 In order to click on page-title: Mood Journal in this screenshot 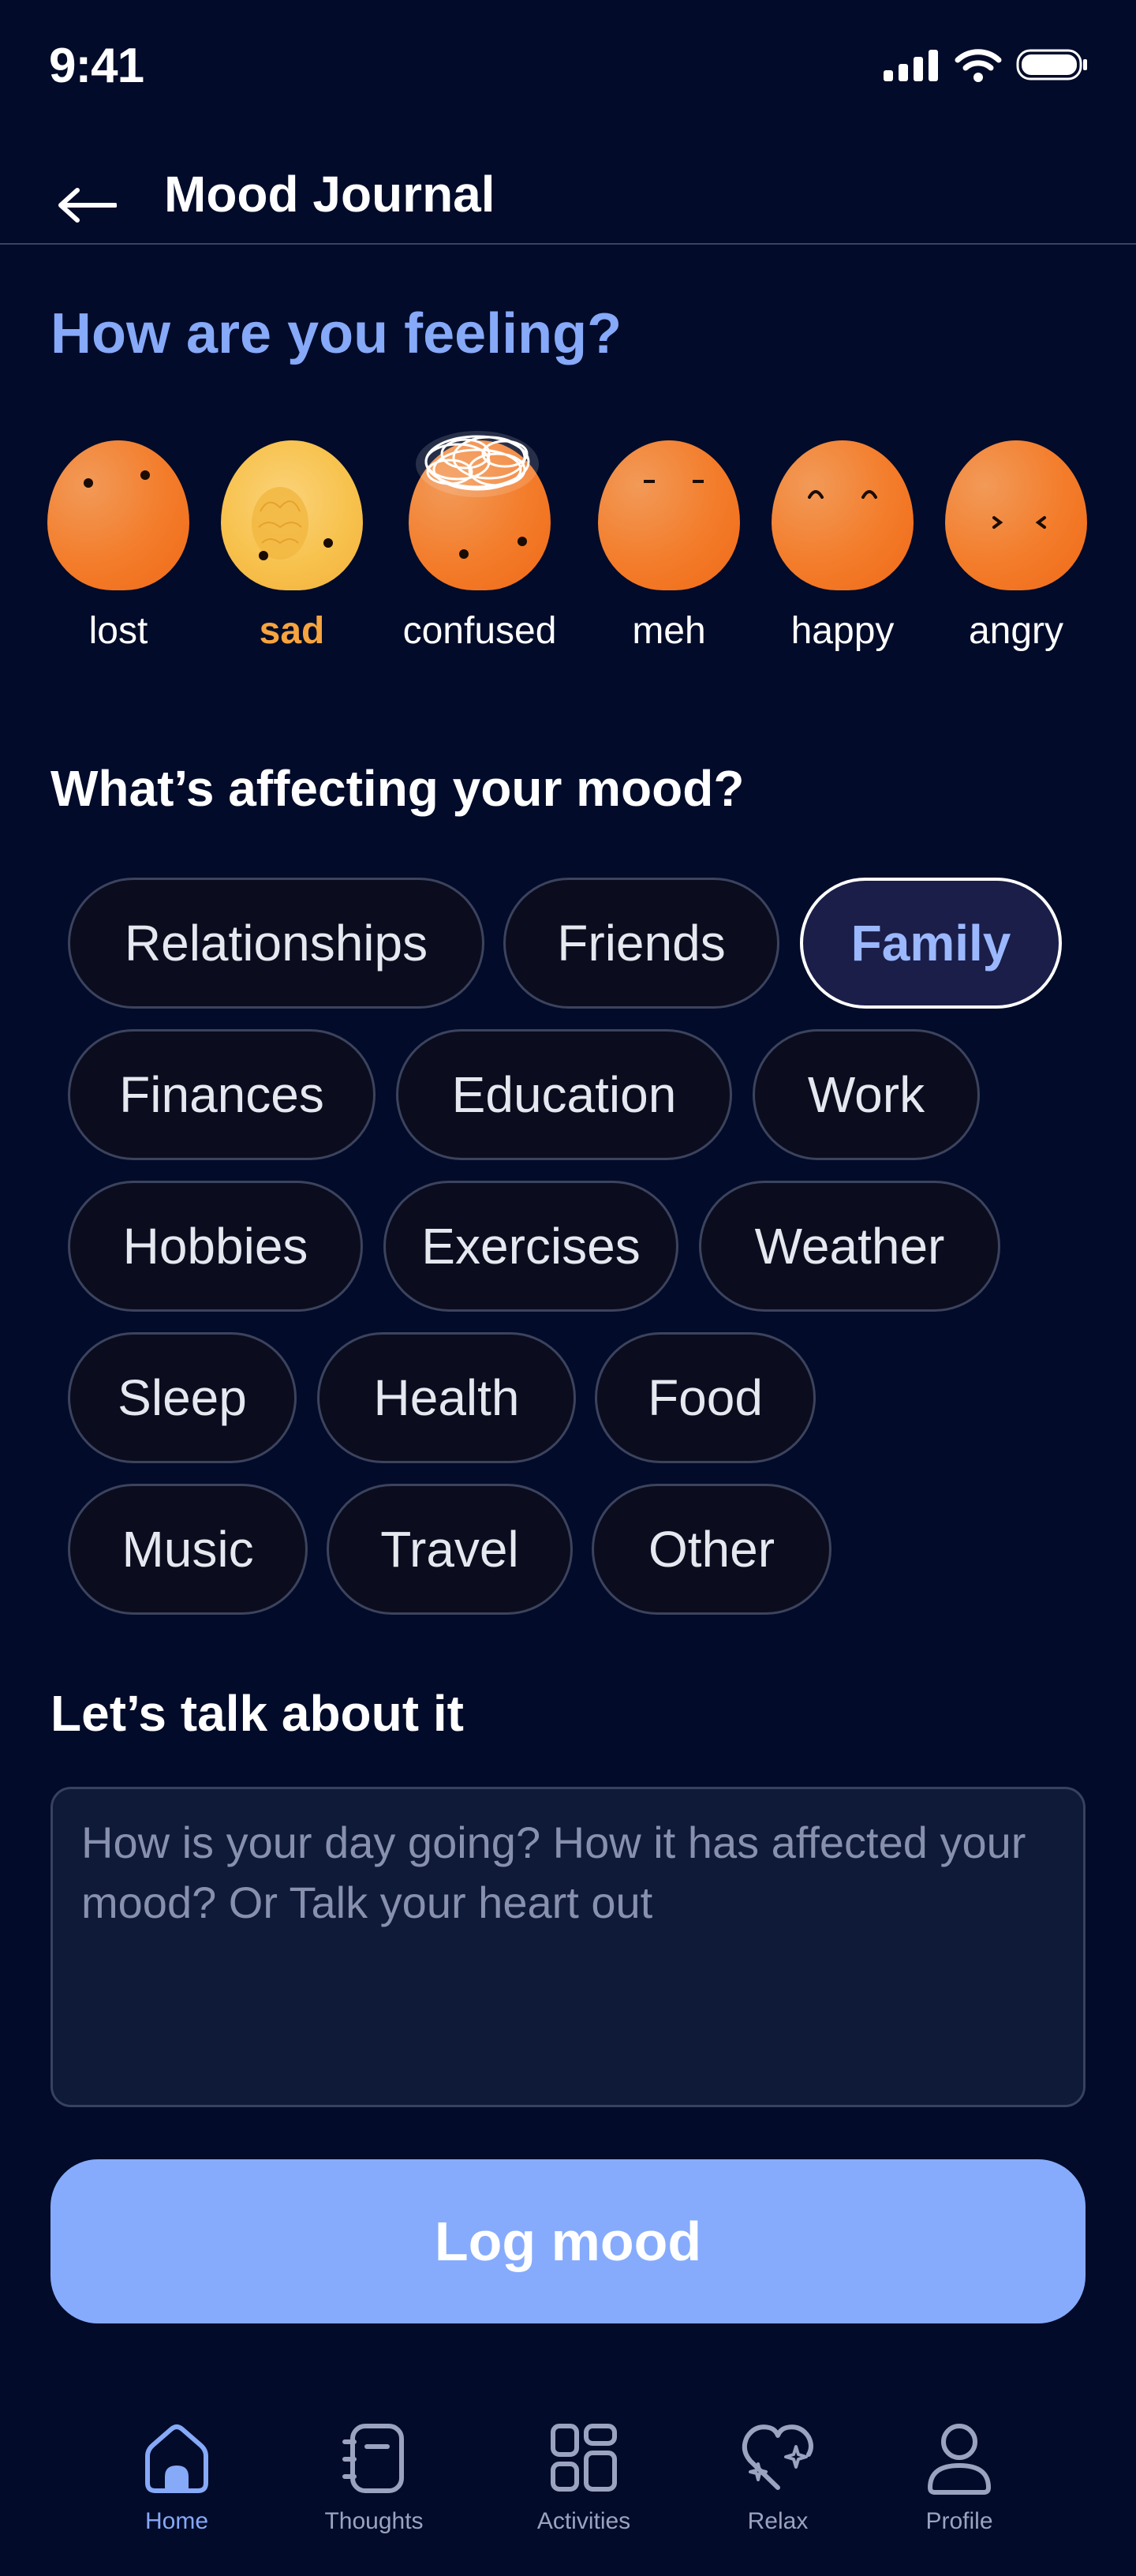, I will do `click(329, 194)`.